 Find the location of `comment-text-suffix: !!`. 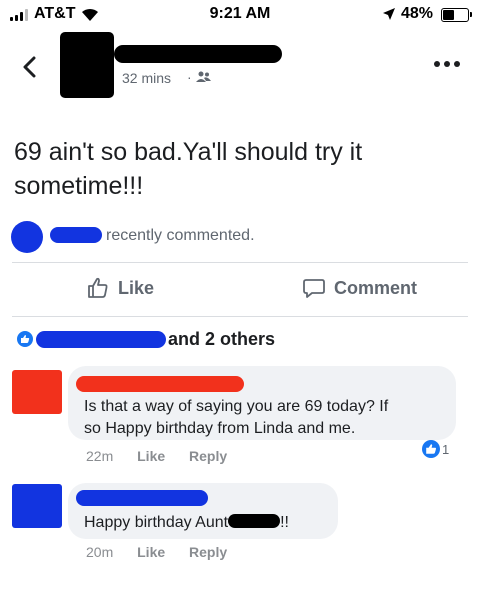

comment-text-suffix: !! is located at coordinates (284, 522).